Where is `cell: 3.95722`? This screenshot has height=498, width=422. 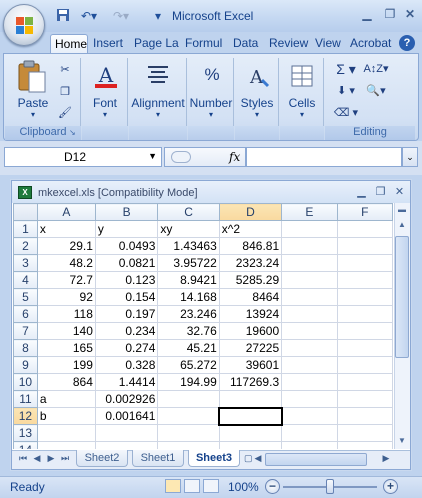 cell: 3.95722 is located at coordinates (188, 263).